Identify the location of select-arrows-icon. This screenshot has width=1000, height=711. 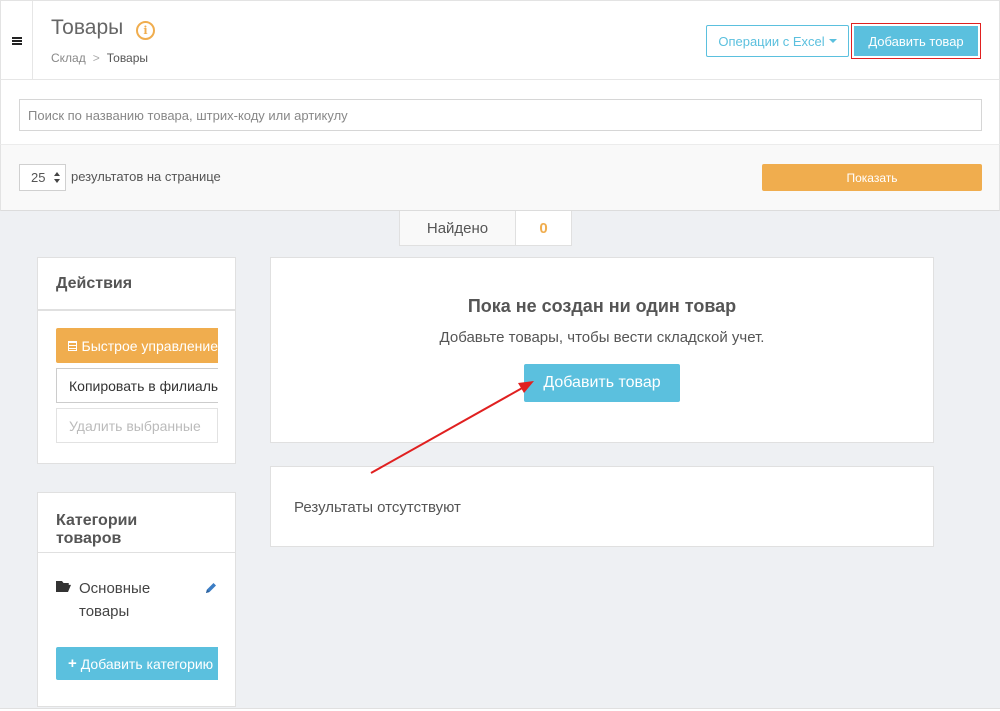
(57, 177).